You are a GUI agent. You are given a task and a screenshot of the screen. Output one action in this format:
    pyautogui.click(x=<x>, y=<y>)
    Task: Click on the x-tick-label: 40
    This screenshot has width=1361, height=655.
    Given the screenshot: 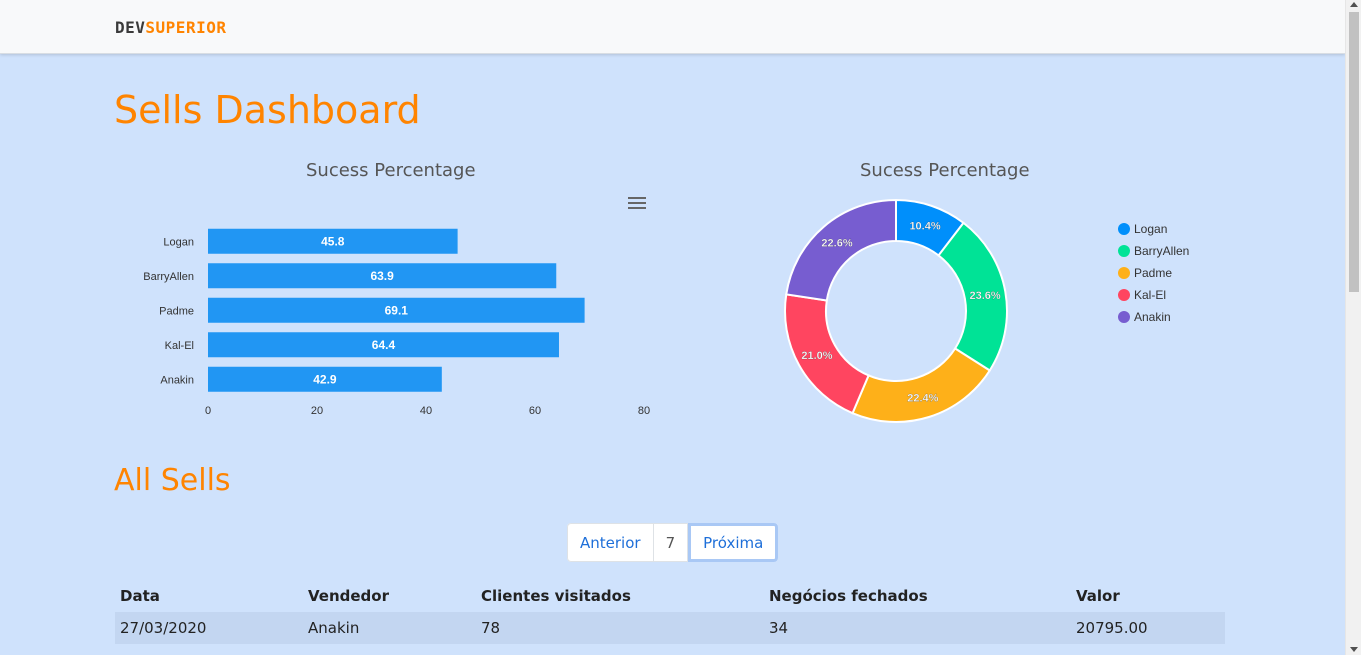 What is the action you would take?
    pyautogui.click(x=426, y=411)
    